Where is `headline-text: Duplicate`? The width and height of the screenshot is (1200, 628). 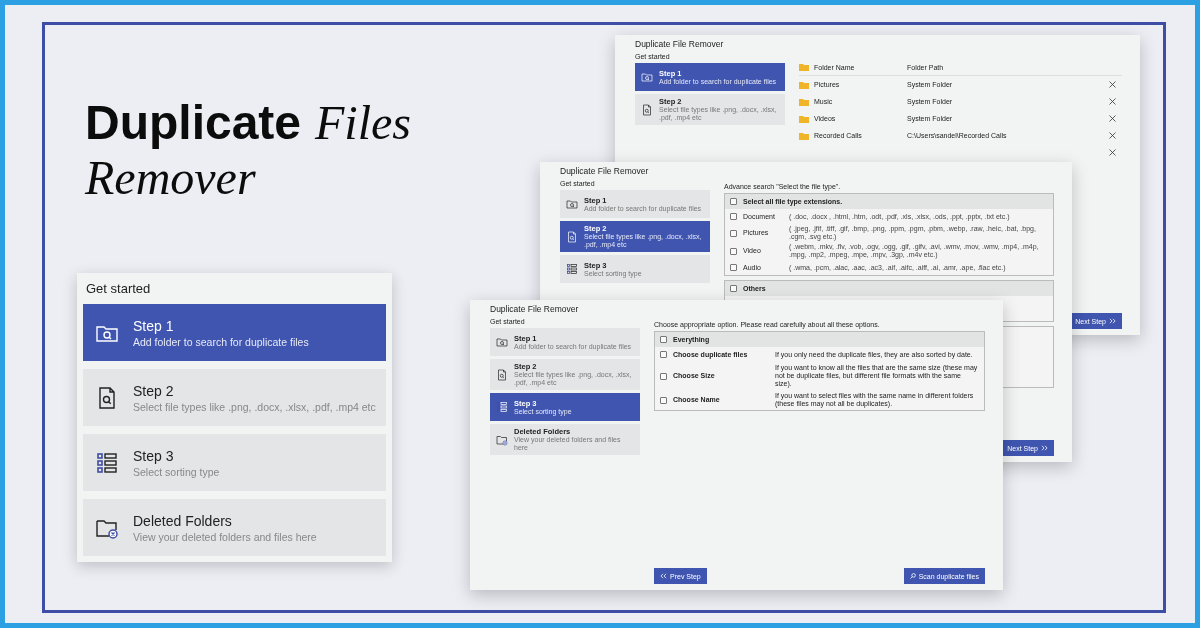 headline-text: Duplicate is located at coordinates (193, 122).